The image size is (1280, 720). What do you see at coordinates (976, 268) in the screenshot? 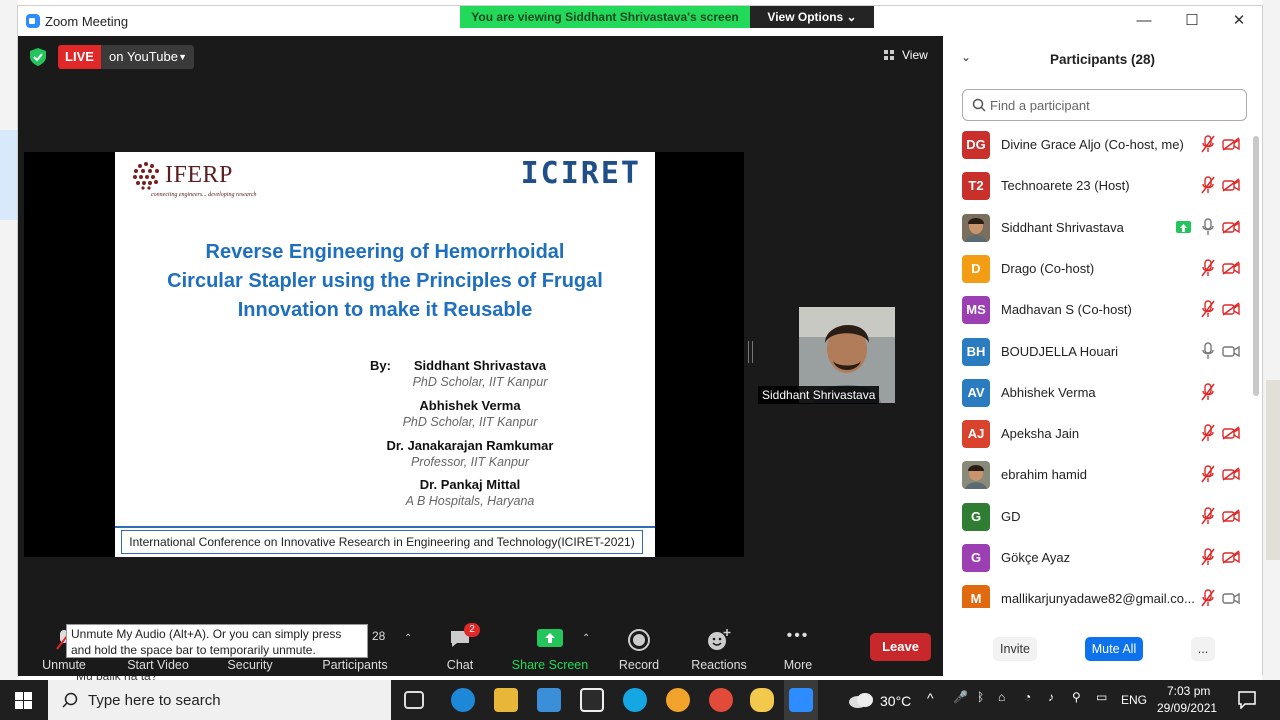
I see `participant-avatar: D` at bounding box center [976, 268].